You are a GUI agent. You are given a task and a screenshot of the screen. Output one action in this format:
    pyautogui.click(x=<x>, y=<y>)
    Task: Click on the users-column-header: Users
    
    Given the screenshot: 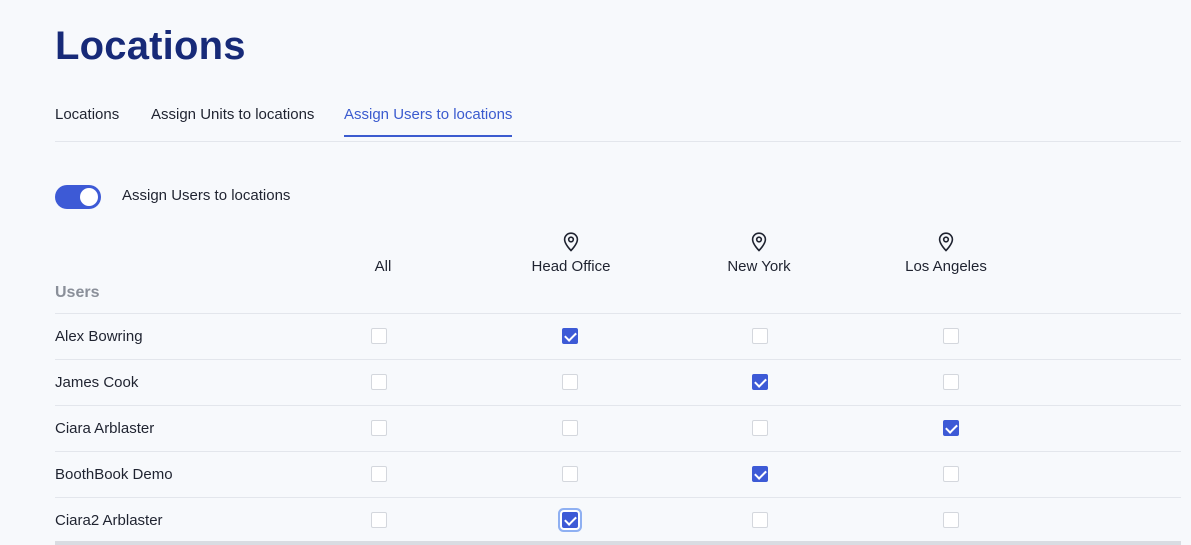 What is the action you would take?
    pyautogui.click(x=77, y=292)
    